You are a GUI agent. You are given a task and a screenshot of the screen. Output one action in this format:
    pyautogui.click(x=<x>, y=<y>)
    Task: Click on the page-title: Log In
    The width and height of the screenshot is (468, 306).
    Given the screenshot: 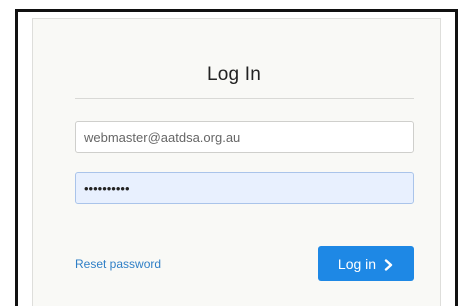 What is the action you would take?
    pyautogui.click(x=234, y=74)
    